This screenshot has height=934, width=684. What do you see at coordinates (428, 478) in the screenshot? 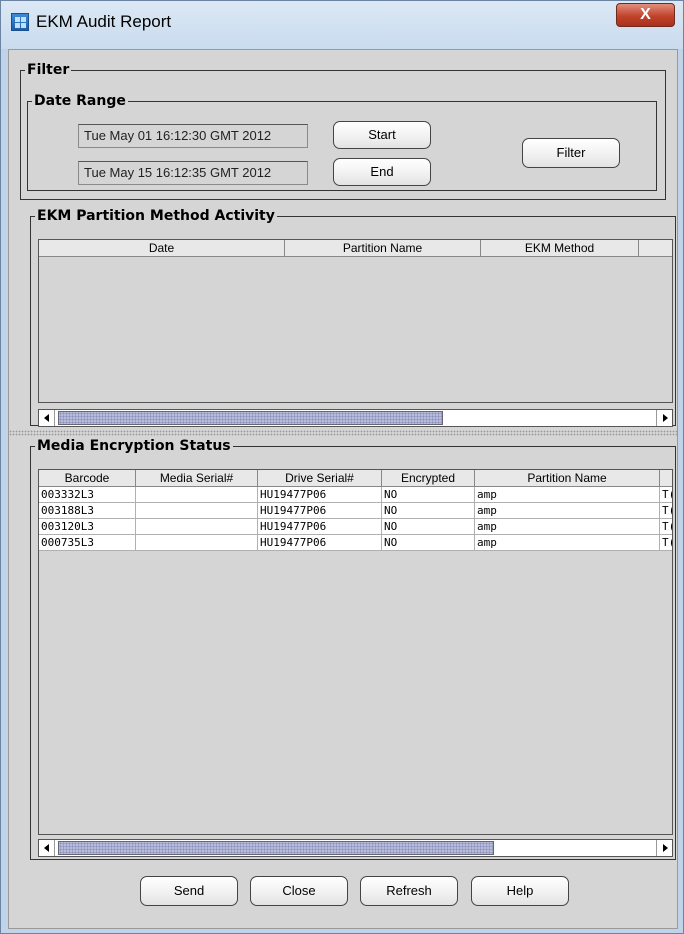
I see `column-header-encrypted: Encrypted` at bounding box center [428, 478].